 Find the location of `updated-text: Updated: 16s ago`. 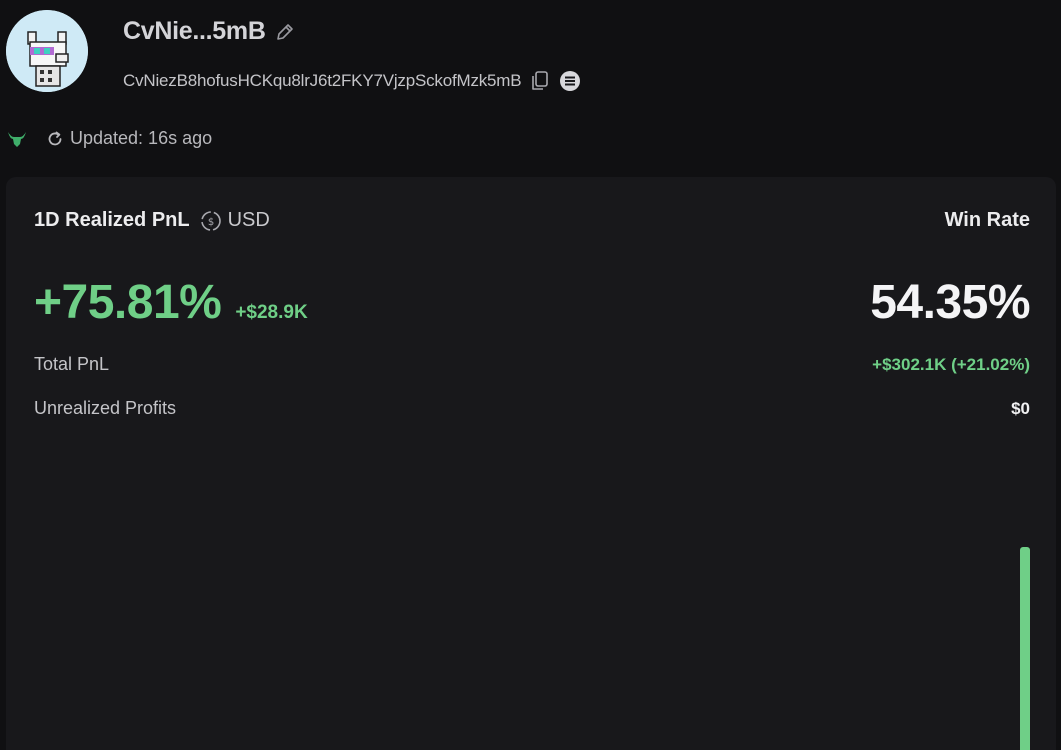

updated-text: Updated: 16s ago is located at coordinates (141, 138).